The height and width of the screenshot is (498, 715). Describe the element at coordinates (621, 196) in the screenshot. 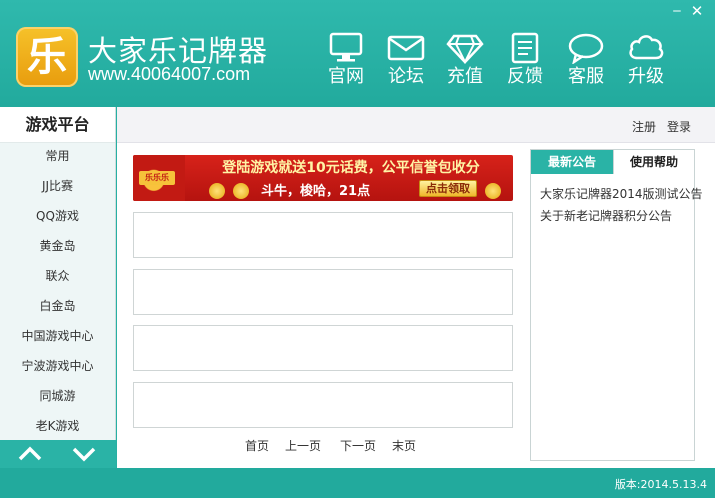

I see `notice-item: 大家乐记牌器2014版测试公告` at that location.